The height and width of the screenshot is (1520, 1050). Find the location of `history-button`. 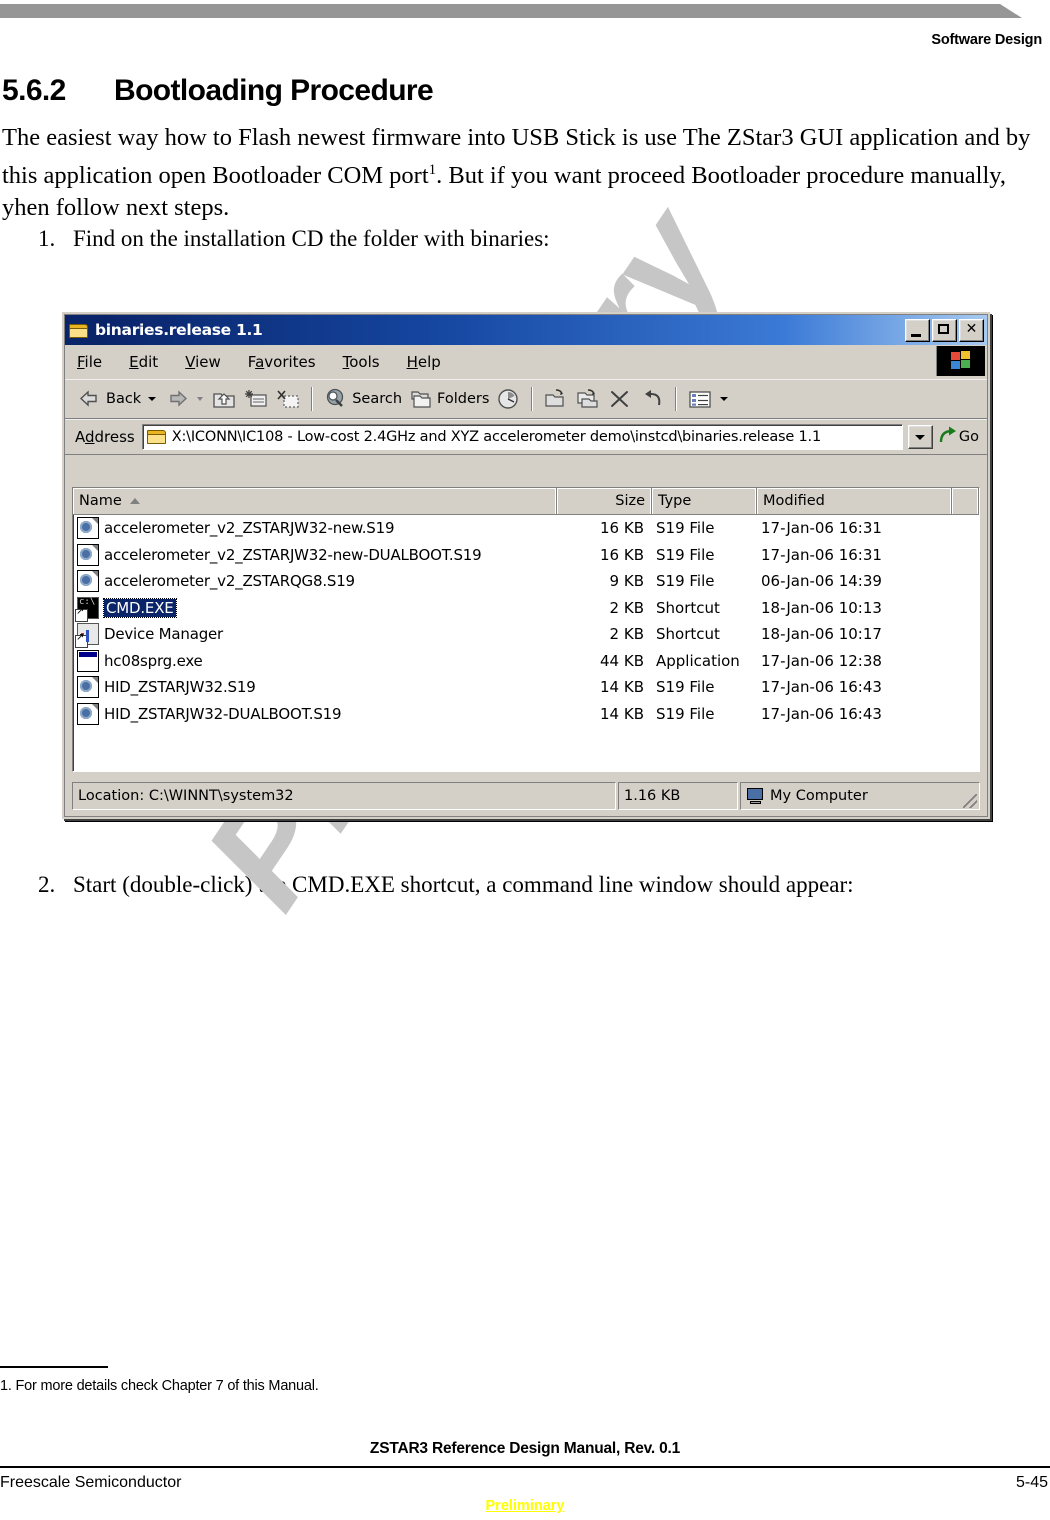

history-button is located at coordinates (508, 399).